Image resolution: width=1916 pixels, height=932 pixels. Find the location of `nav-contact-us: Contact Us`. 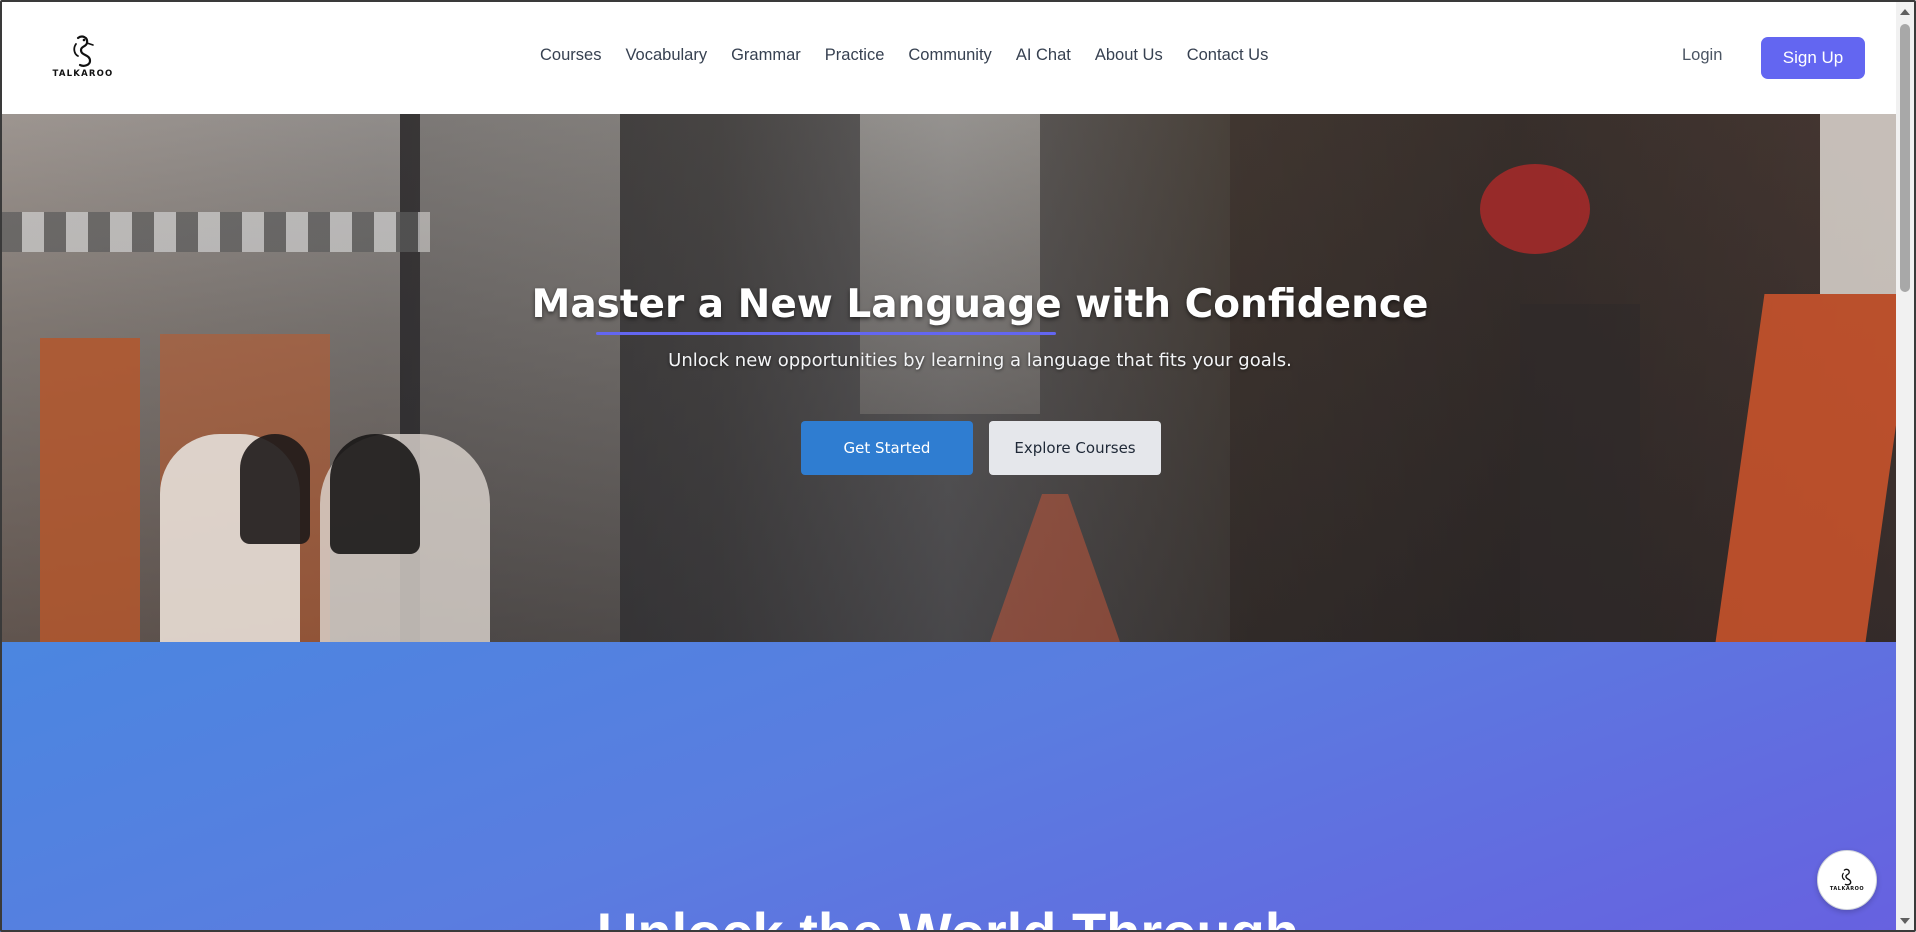

nav-contact-us: Contact Us is located at coordinates (1228, 55).